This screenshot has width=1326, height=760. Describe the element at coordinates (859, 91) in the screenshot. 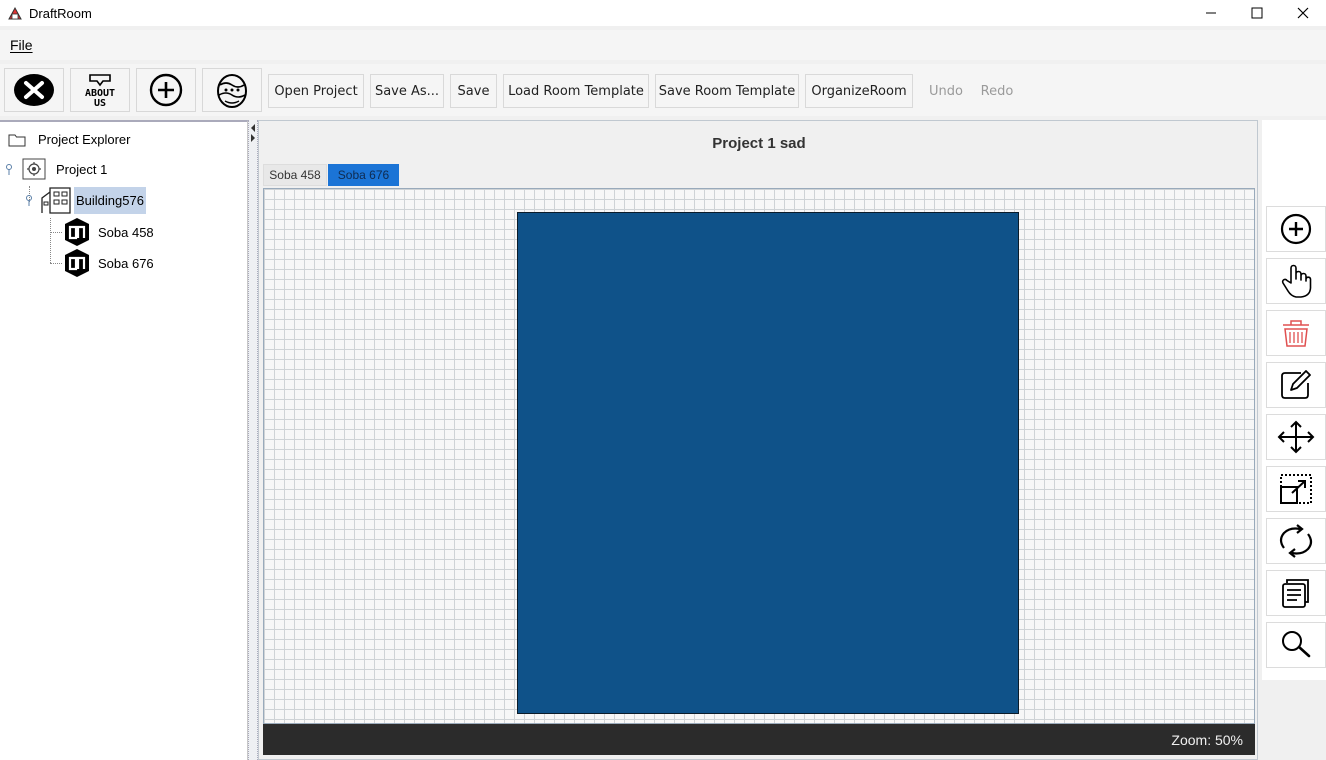

I see `organize-room-button: OrganizeRoom` at that location.